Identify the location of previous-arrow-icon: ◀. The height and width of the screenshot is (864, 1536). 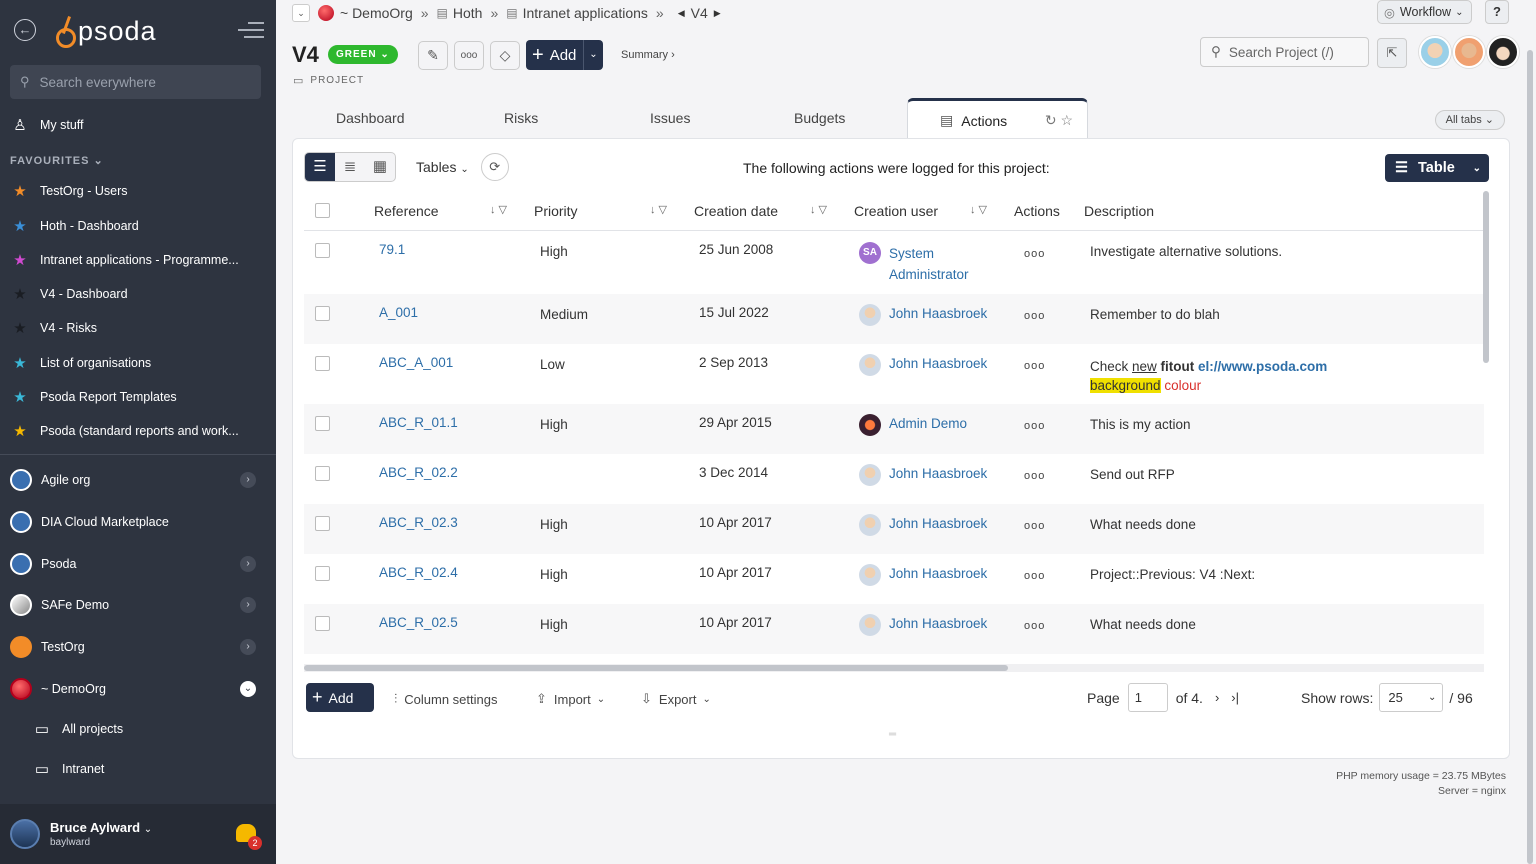
(681, 13).